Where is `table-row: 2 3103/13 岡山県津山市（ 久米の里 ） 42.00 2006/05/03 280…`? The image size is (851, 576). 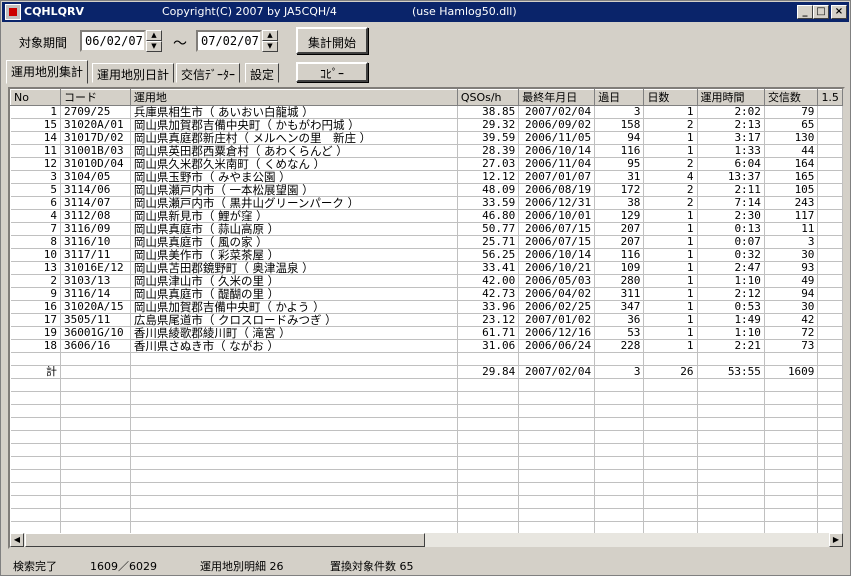 table-row: 2 3103/13 岡山県津山市（ 久米の里 ） 42.00 2006/05/03 280… is located at coordinates (426, 281).